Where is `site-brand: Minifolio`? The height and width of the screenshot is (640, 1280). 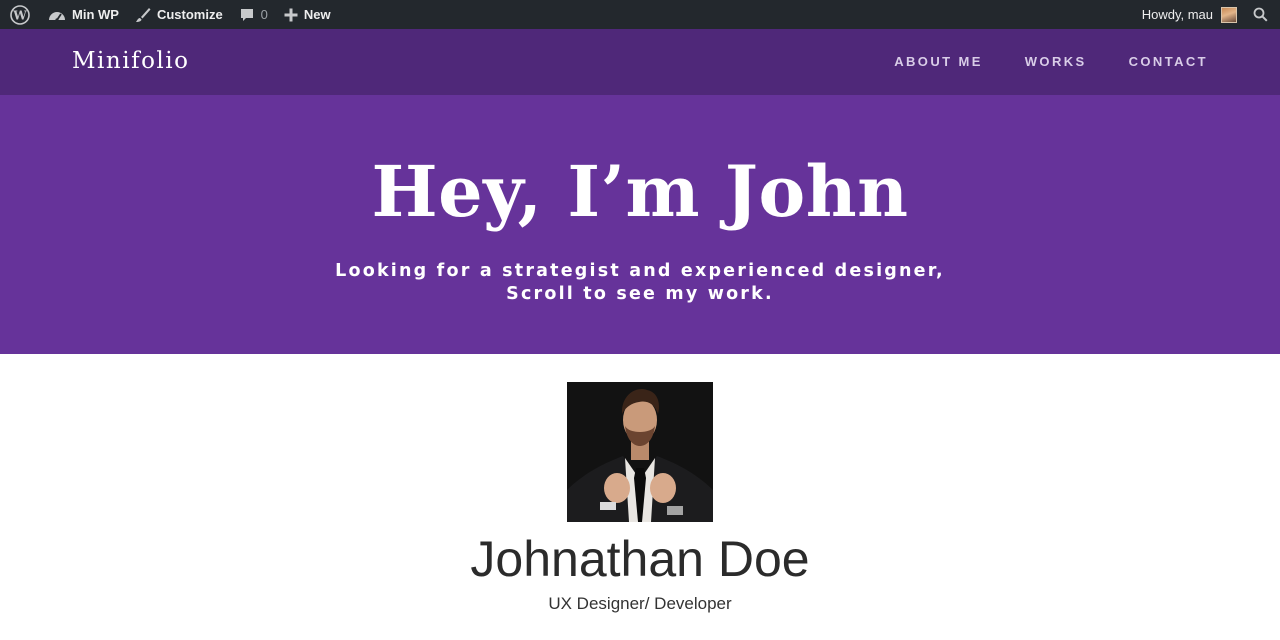 site-brand: Minifolio is located at coordinates (131, 61).